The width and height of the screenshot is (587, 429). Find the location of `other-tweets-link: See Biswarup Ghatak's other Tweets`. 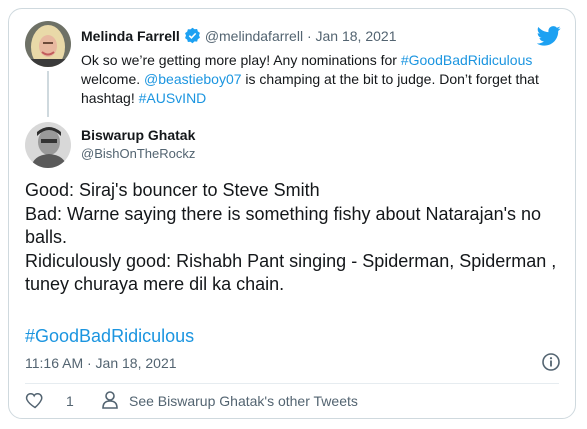

other-tweets-link: See Biswarup Ghatak's other Tweets is located at coordinates (243, 401).